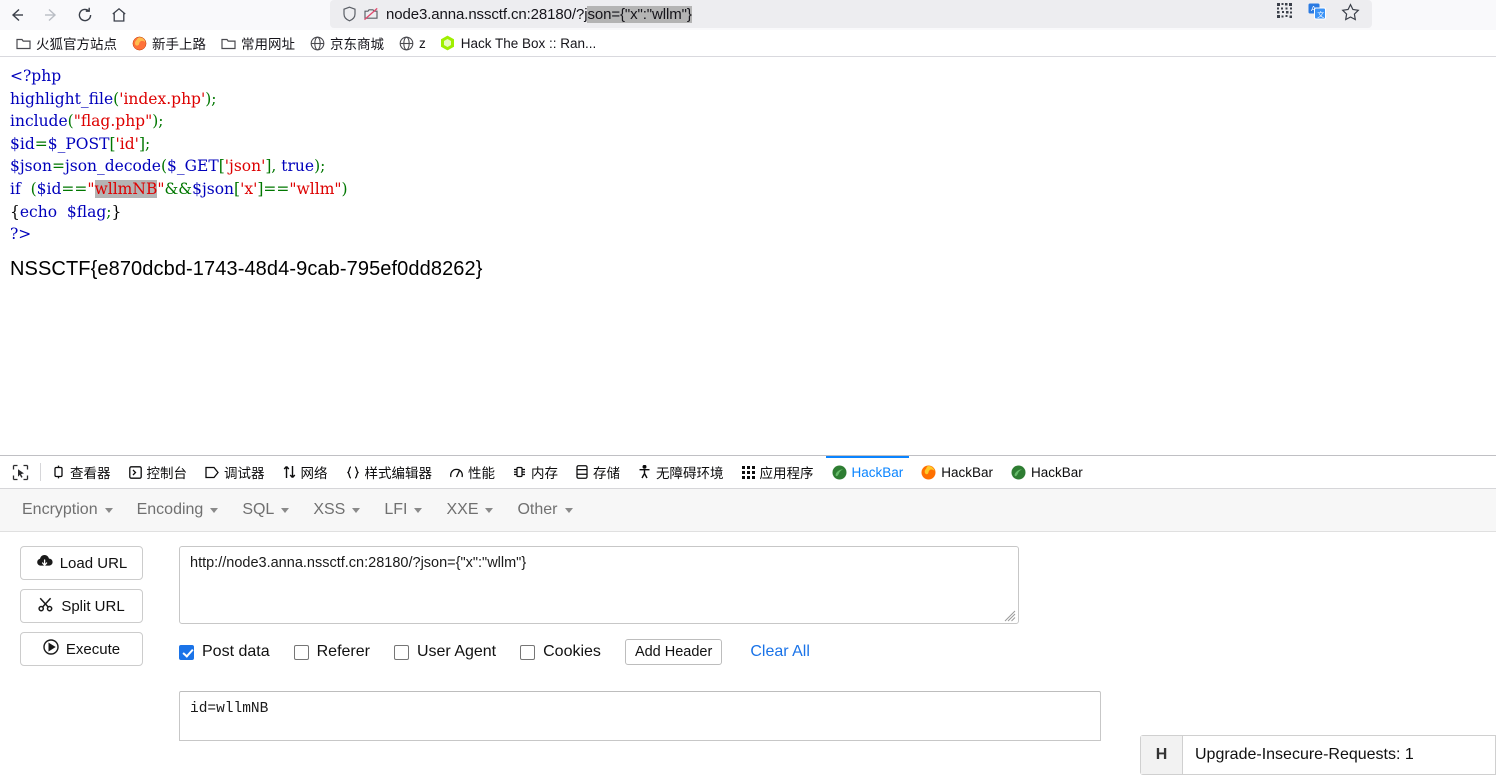 This screenshot has height=777, width=1496. I want to click on devtools-tab-label: 调试器, so click(244, 473).